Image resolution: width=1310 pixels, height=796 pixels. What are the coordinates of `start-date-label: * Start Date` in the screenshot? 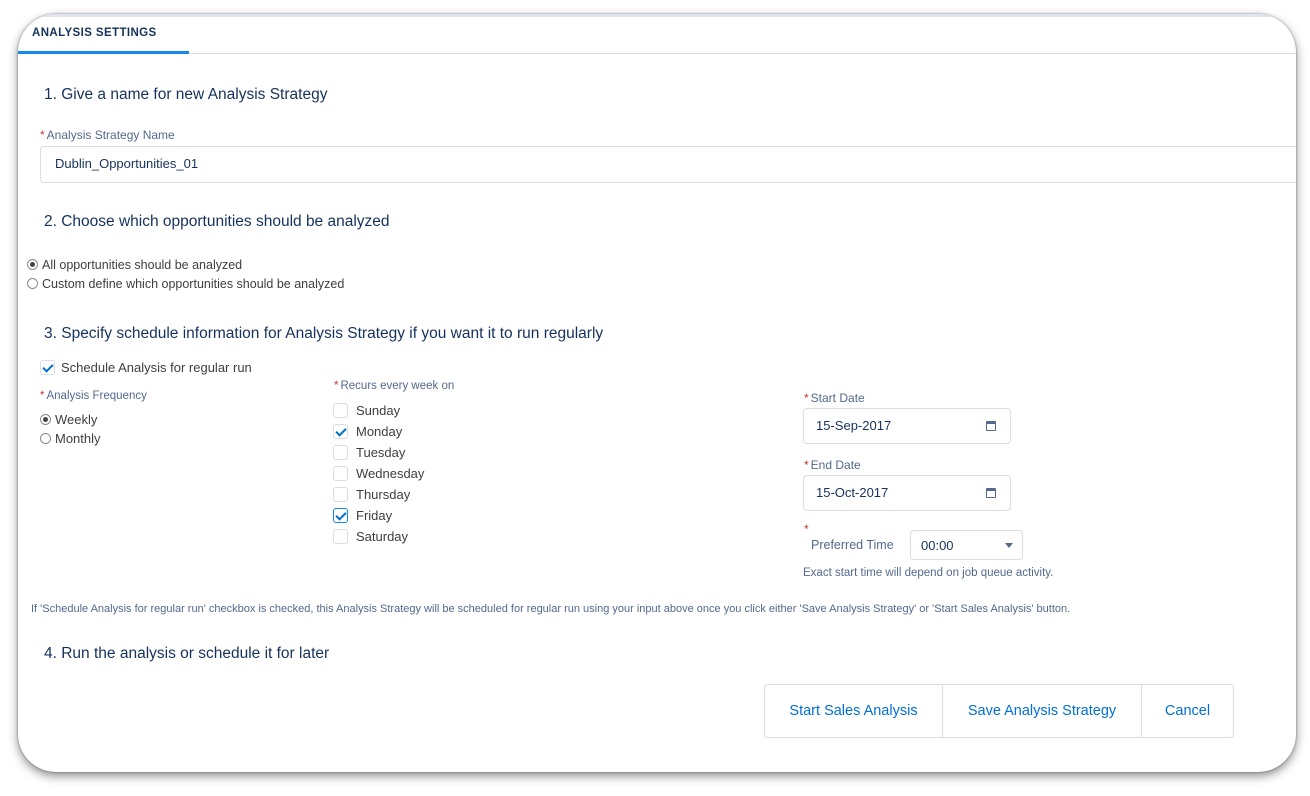 It's located at (834, 398).